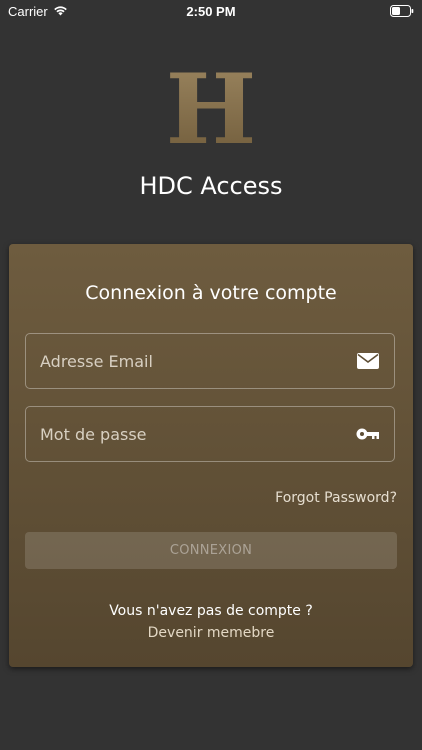 Image resolution: width=422 pixels, height=750 pixels. I want to click on connexion-button: CONNEXION, so click(211, 550).